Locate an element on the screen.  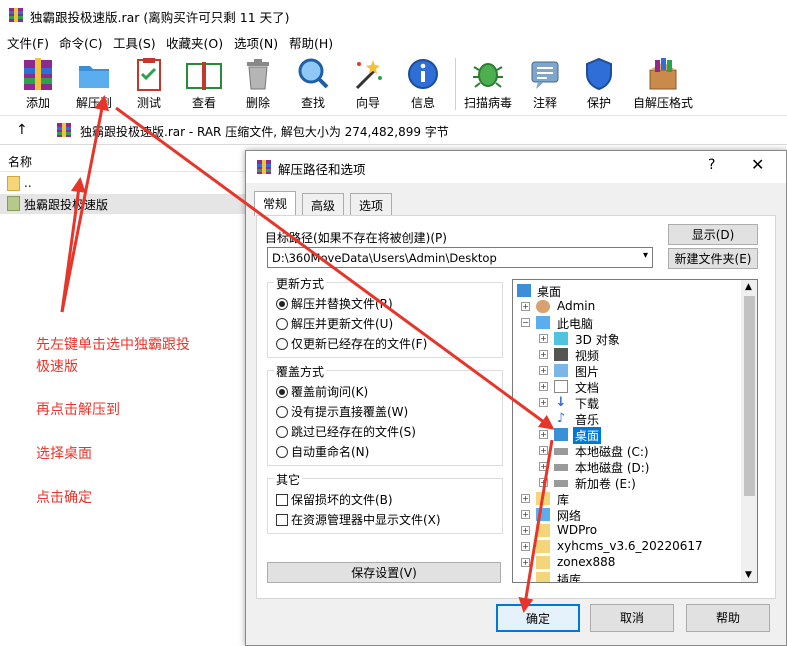
tab-options: 选项 is located at coordinates (371, 204).